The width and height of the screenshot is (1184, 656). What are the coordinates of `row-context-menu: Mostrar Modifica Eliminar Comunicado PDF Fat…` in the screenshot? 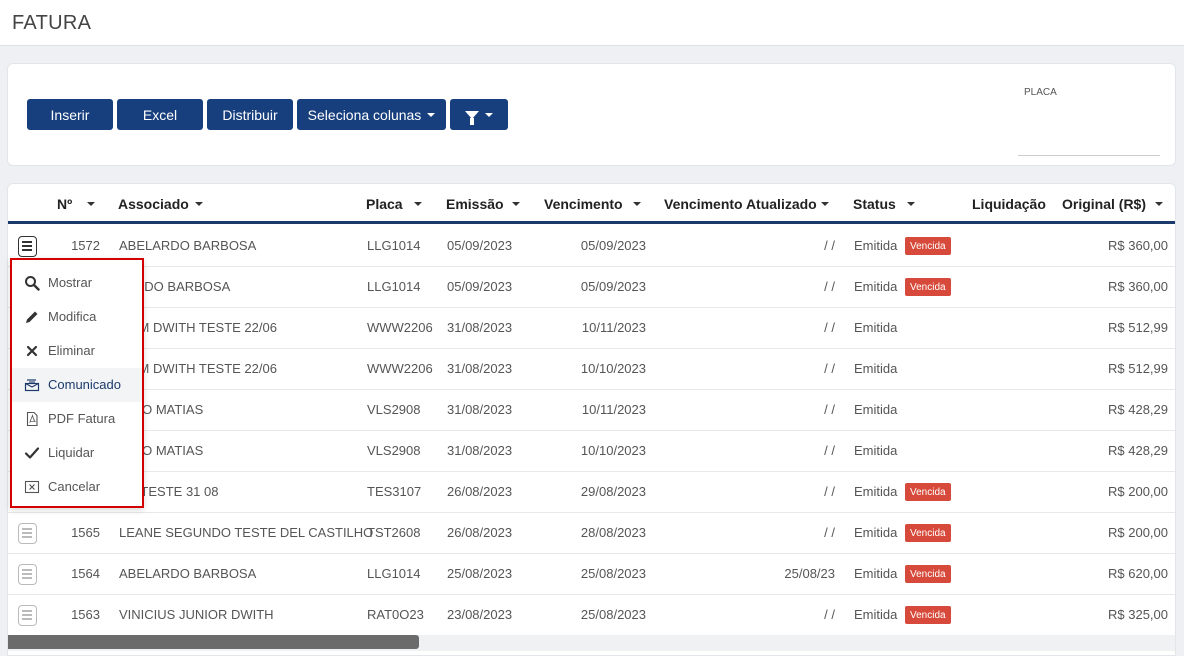 It's located at (77, 383).